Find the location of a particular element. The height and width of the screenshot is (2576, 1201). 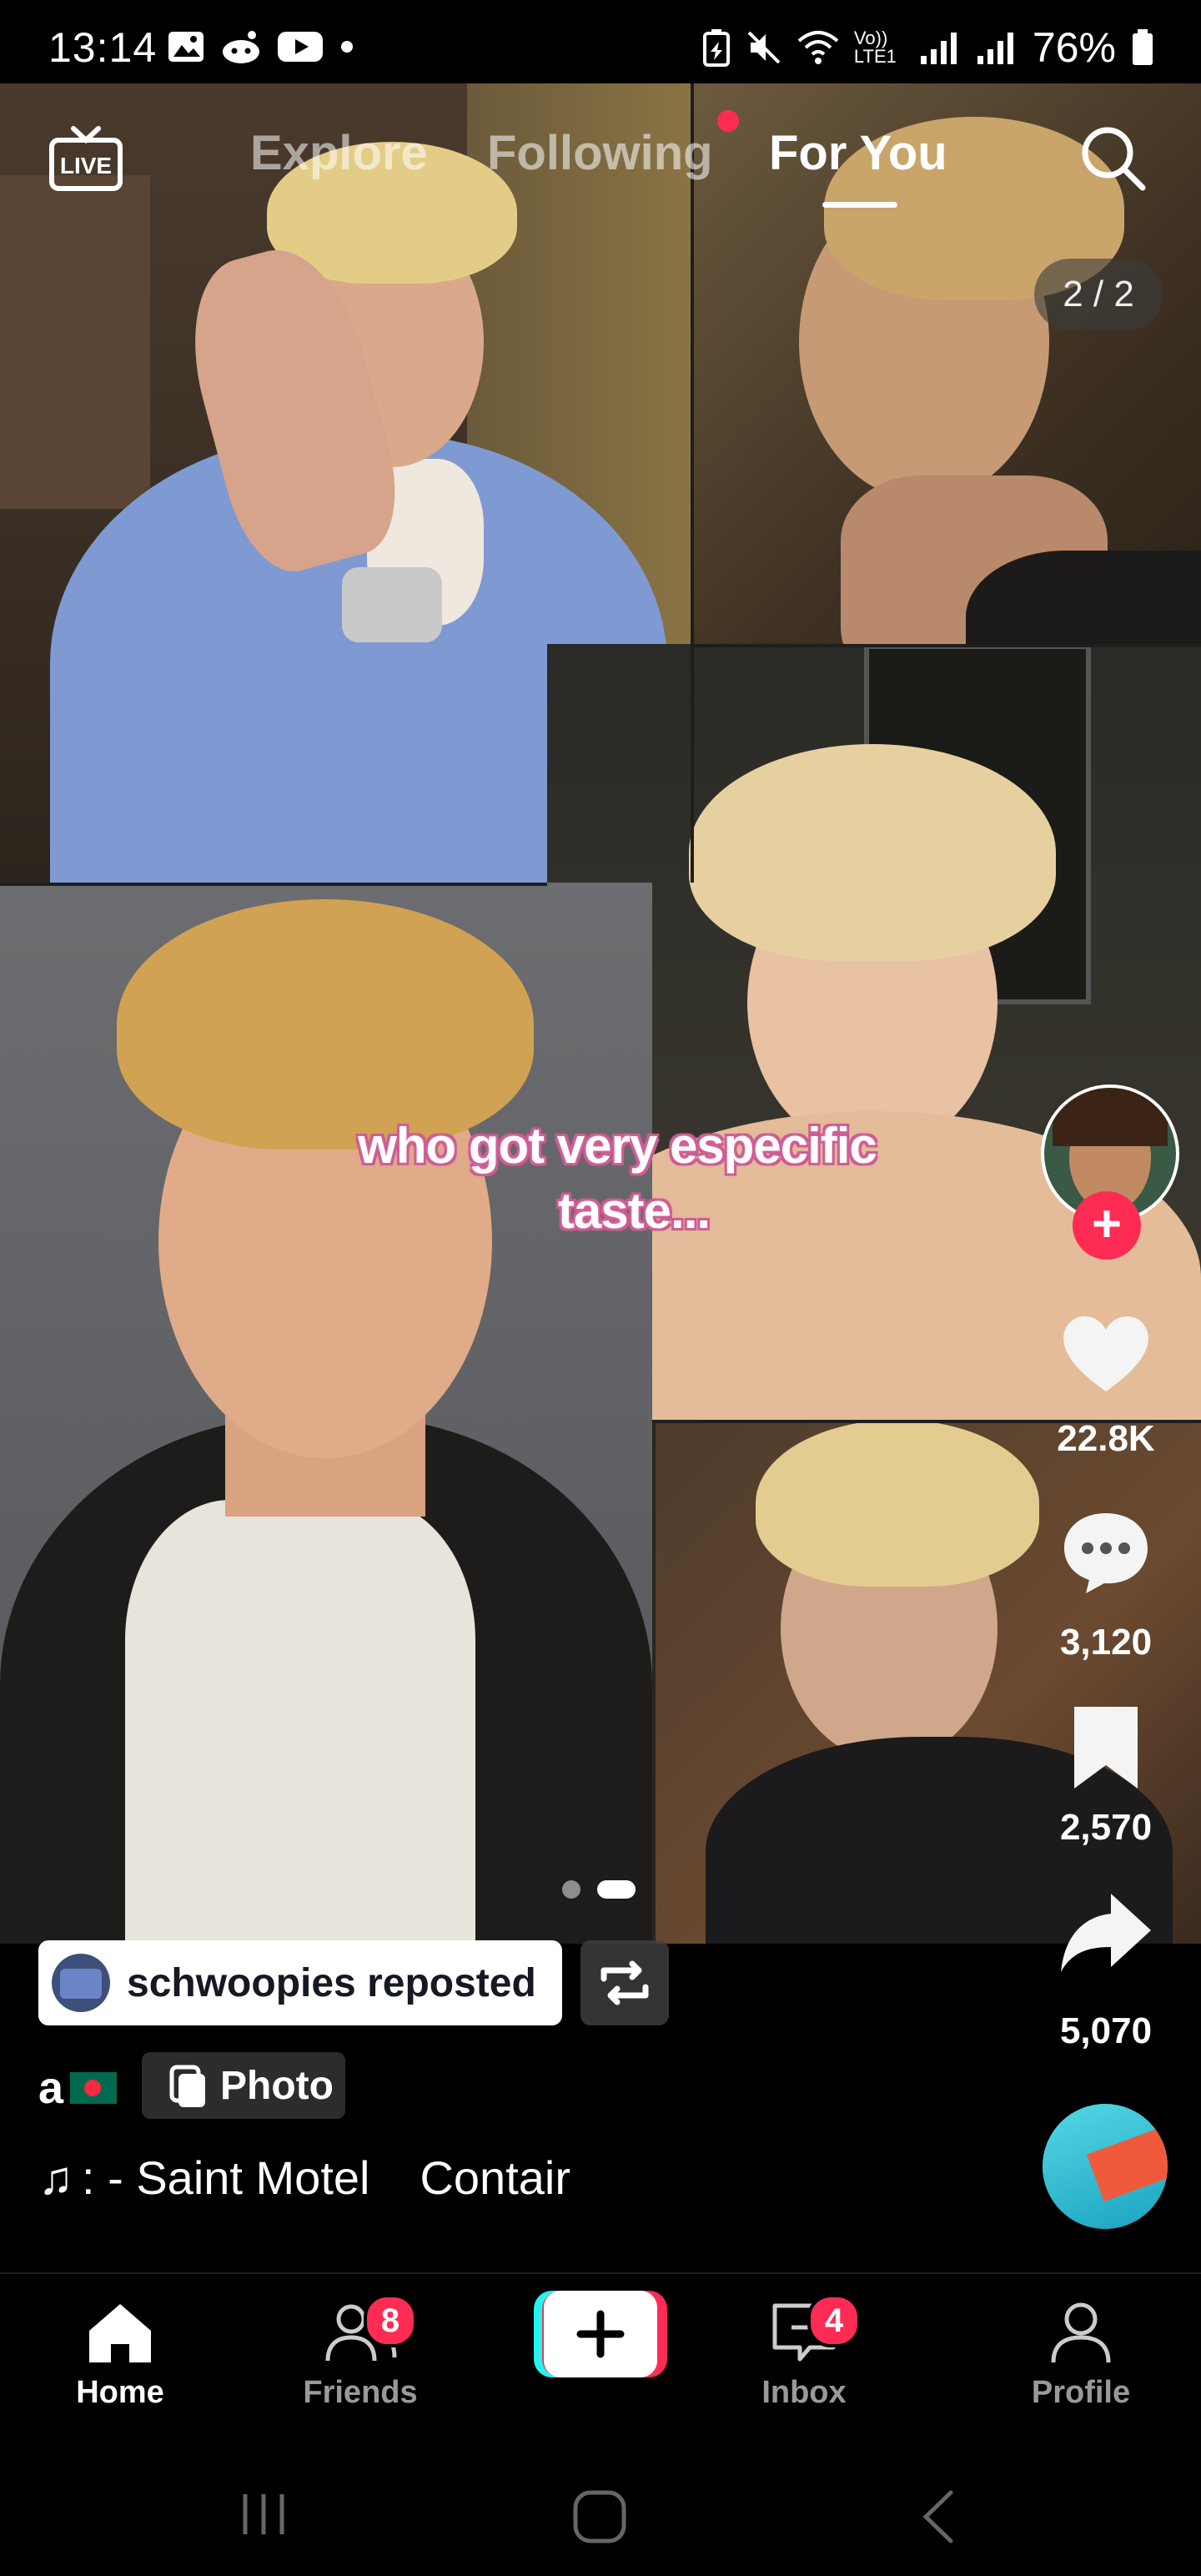

reposter-avatar is located at coordinates (81, 1983).